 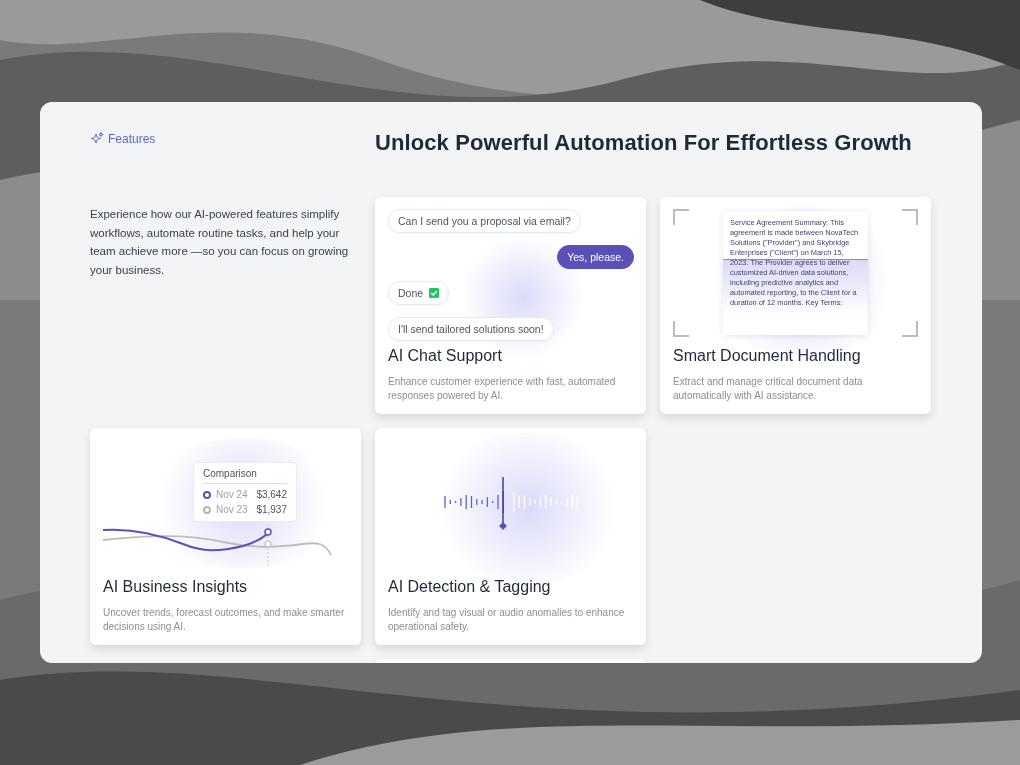 What do you see at coordinates (595, 257) in the screenshot?
I see `chat-bubble: Yes, please.` at bounding box center [595, 257].